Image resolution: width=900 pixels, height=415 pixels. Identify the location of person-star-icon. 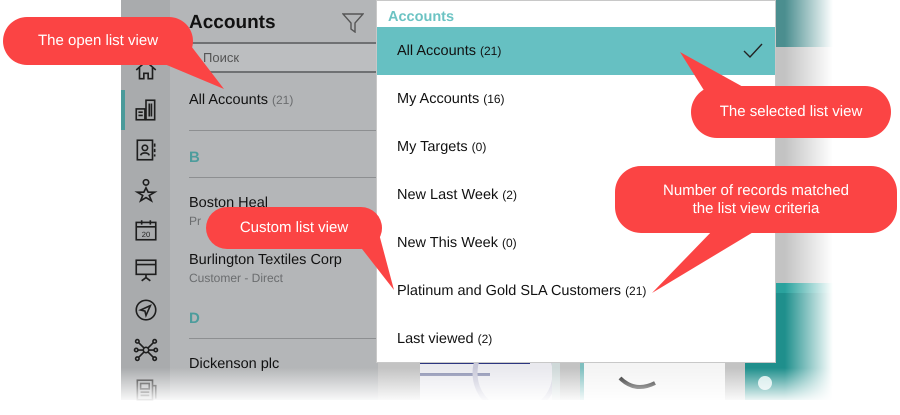
(145, 190).